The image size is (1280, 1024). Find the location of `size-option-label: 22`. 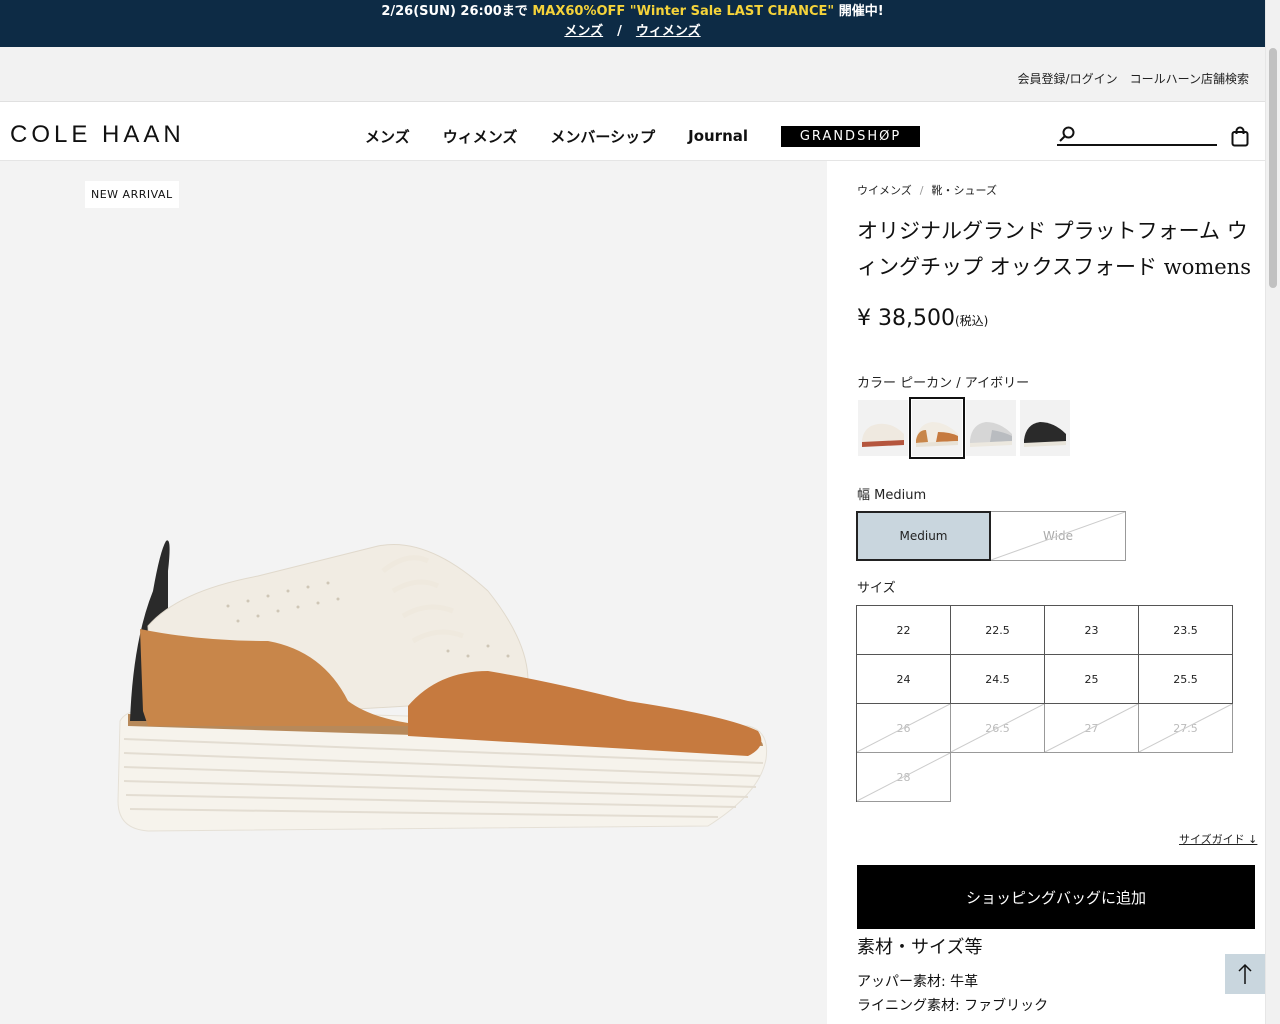

size-option-label: 22 is located at coordinates (903, 630).